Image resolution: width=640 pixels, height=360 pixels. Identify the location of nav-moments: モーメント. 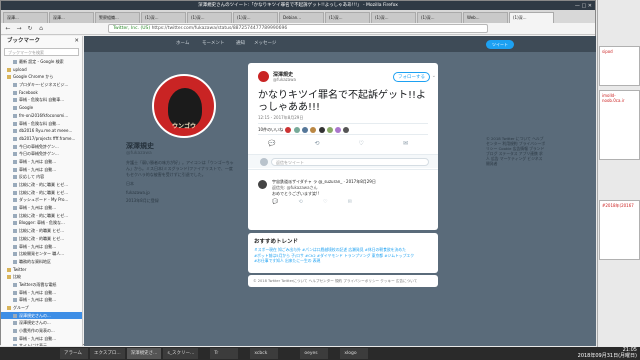
(213, 43).